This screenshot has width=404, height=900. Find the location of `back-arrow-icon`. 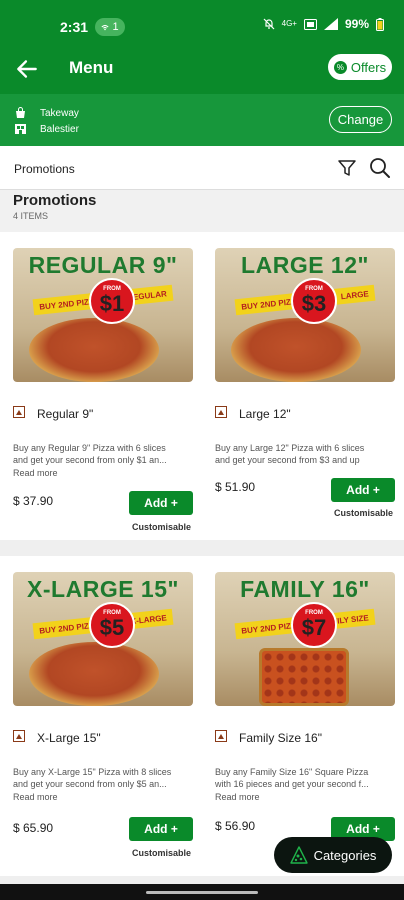

back-arrow-icon is located at coordinates (27, 69).